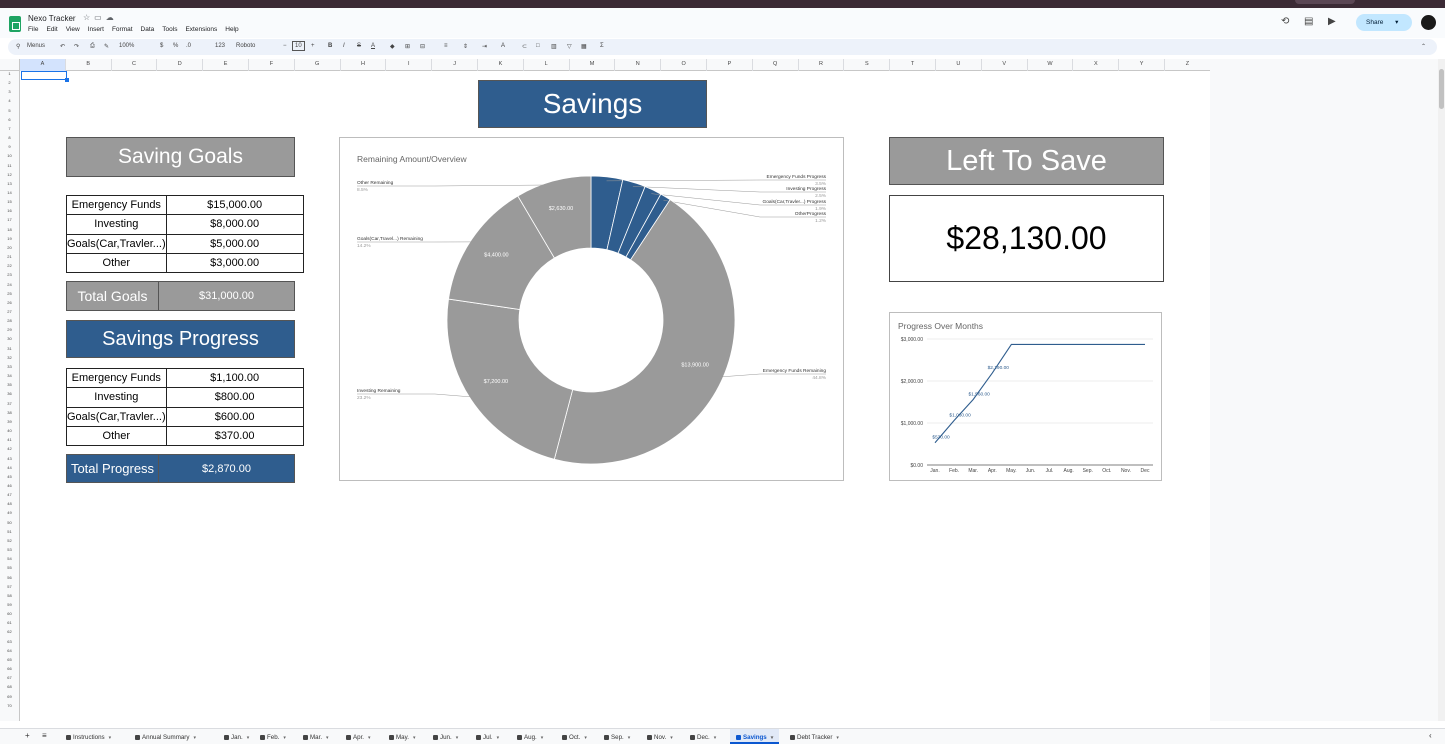 This screenshot has width=1445, height=744. Describe the element at coordinates (524, 46) in the screenshot. I see `link-icon: ⊂` at that location.